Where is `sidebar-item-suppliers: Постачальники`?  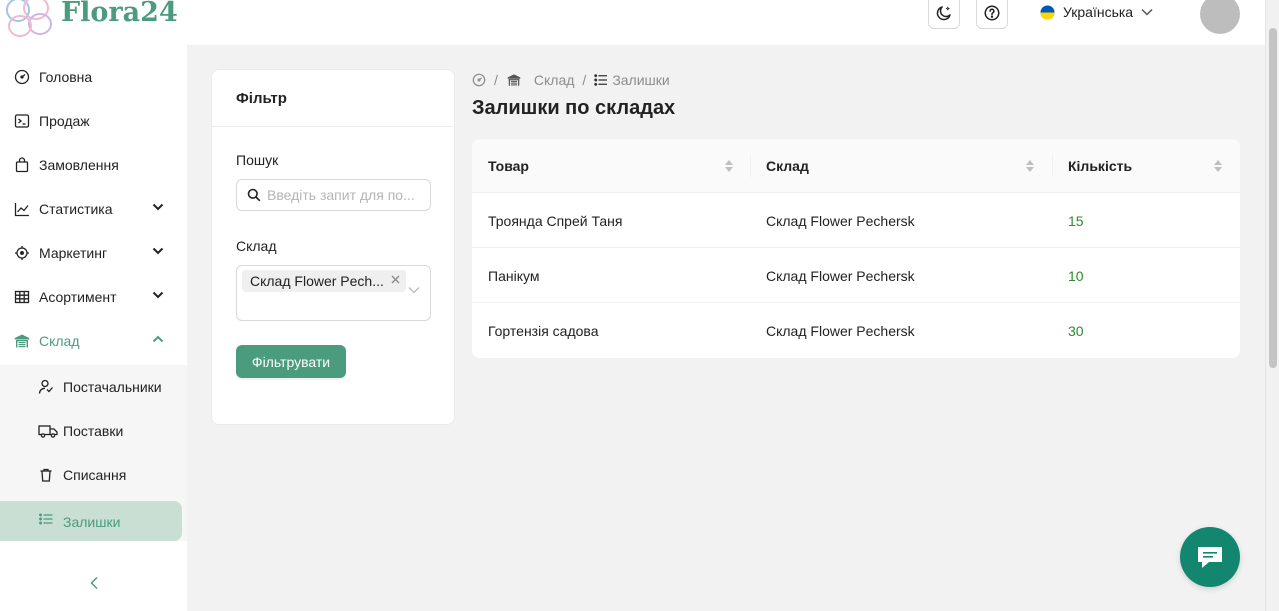
sidebar-item-suppliers: Постачальники is located at coordinates (93, 387).